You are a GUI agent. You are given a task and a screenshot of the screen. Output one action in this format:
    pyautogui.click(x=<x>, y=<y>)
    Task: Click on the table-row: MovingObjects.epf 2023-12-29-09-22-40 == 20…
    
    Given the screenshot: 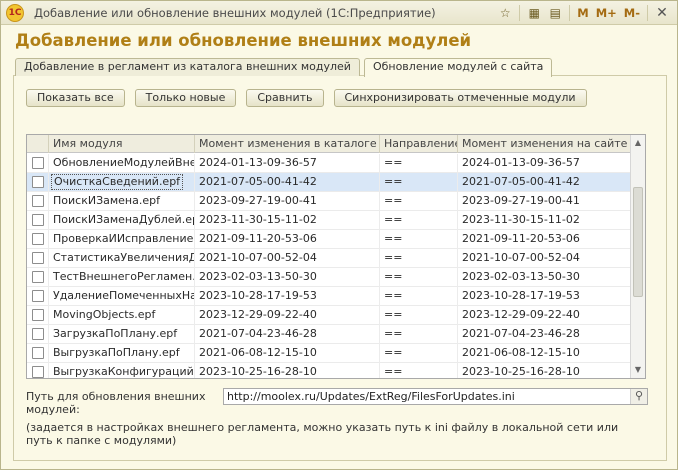 What is the action you would take?
    pyautogui.click(x=329, y=315)
    